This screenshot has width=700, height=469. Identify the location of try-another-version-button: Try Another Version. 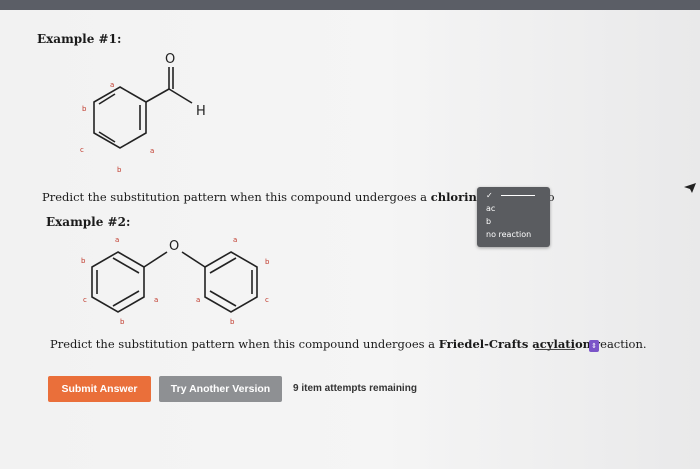
(220, 389).